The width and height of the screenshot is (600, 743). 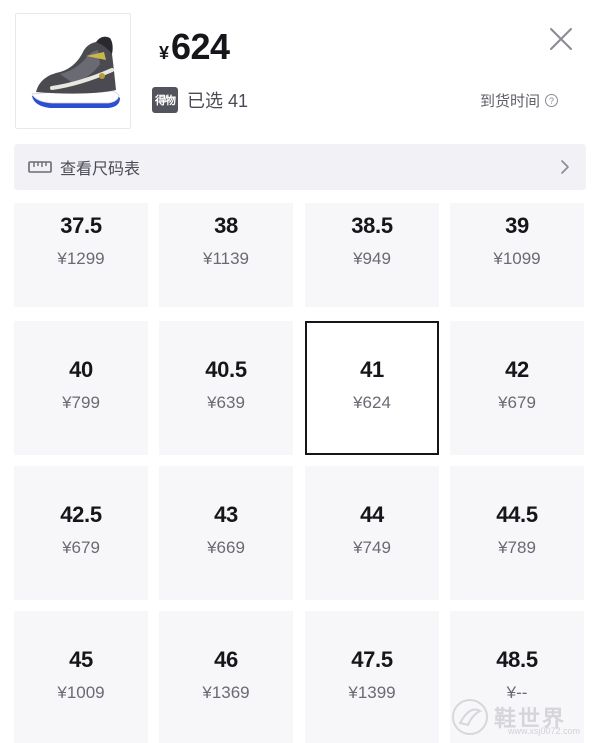 I want to click on selected-size-label: 已选 41, so click(x=218, y=101).